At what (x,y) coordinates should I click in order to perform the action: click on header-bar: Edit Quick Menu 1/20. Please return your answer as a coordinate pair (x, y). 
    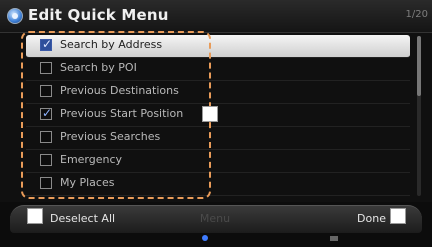
    Looking at the image, I should click on (216, 16).